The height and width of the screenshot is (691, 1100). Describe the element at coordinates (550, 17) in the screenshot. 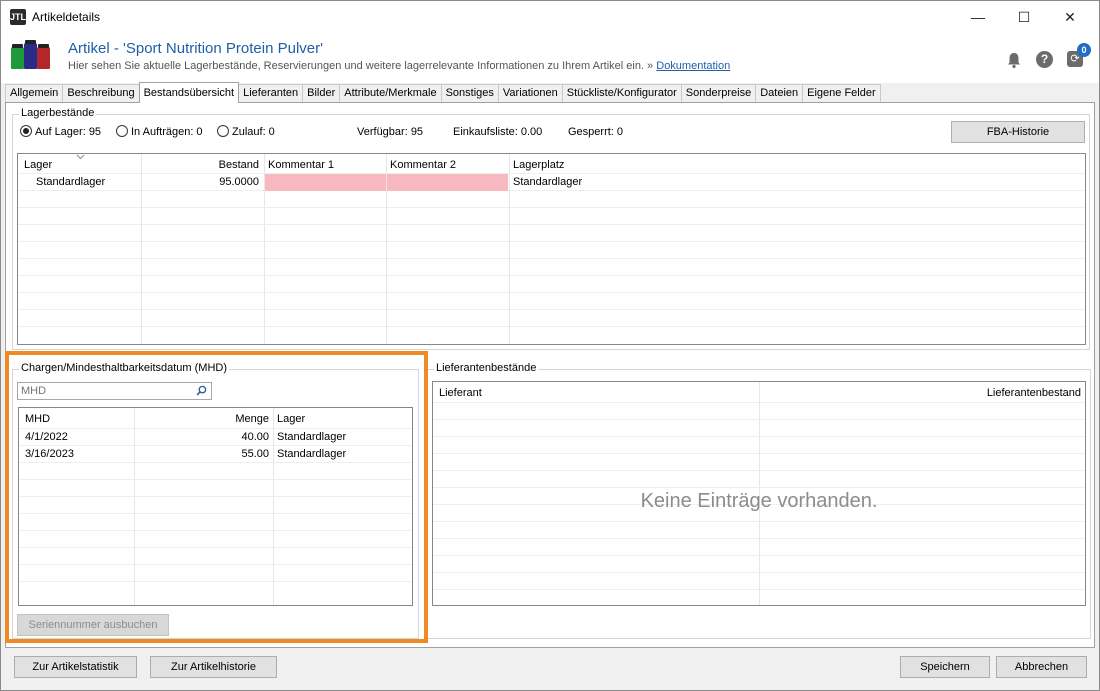

I see `title-bar: JTL Artikeldetails — ☐ ✕` at that location.